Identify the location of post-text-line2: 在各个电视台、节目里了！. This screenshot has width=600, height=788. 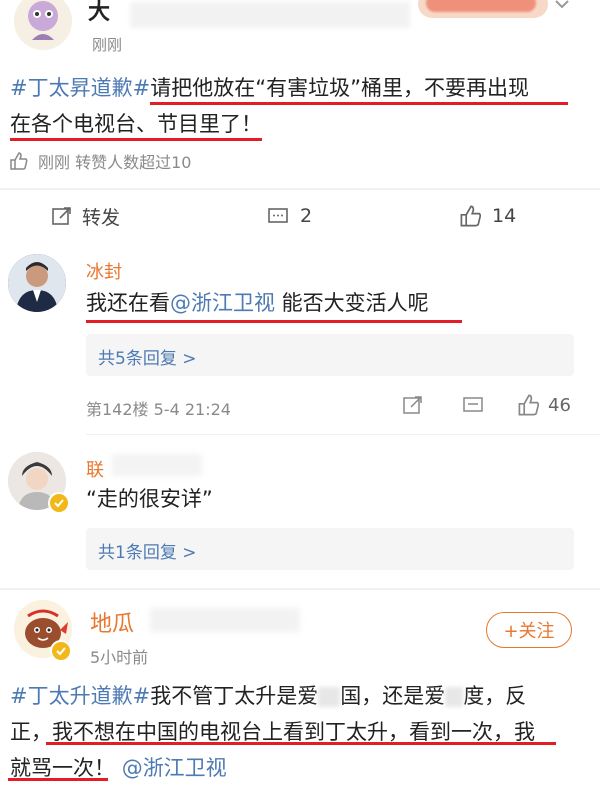
(136, 124).